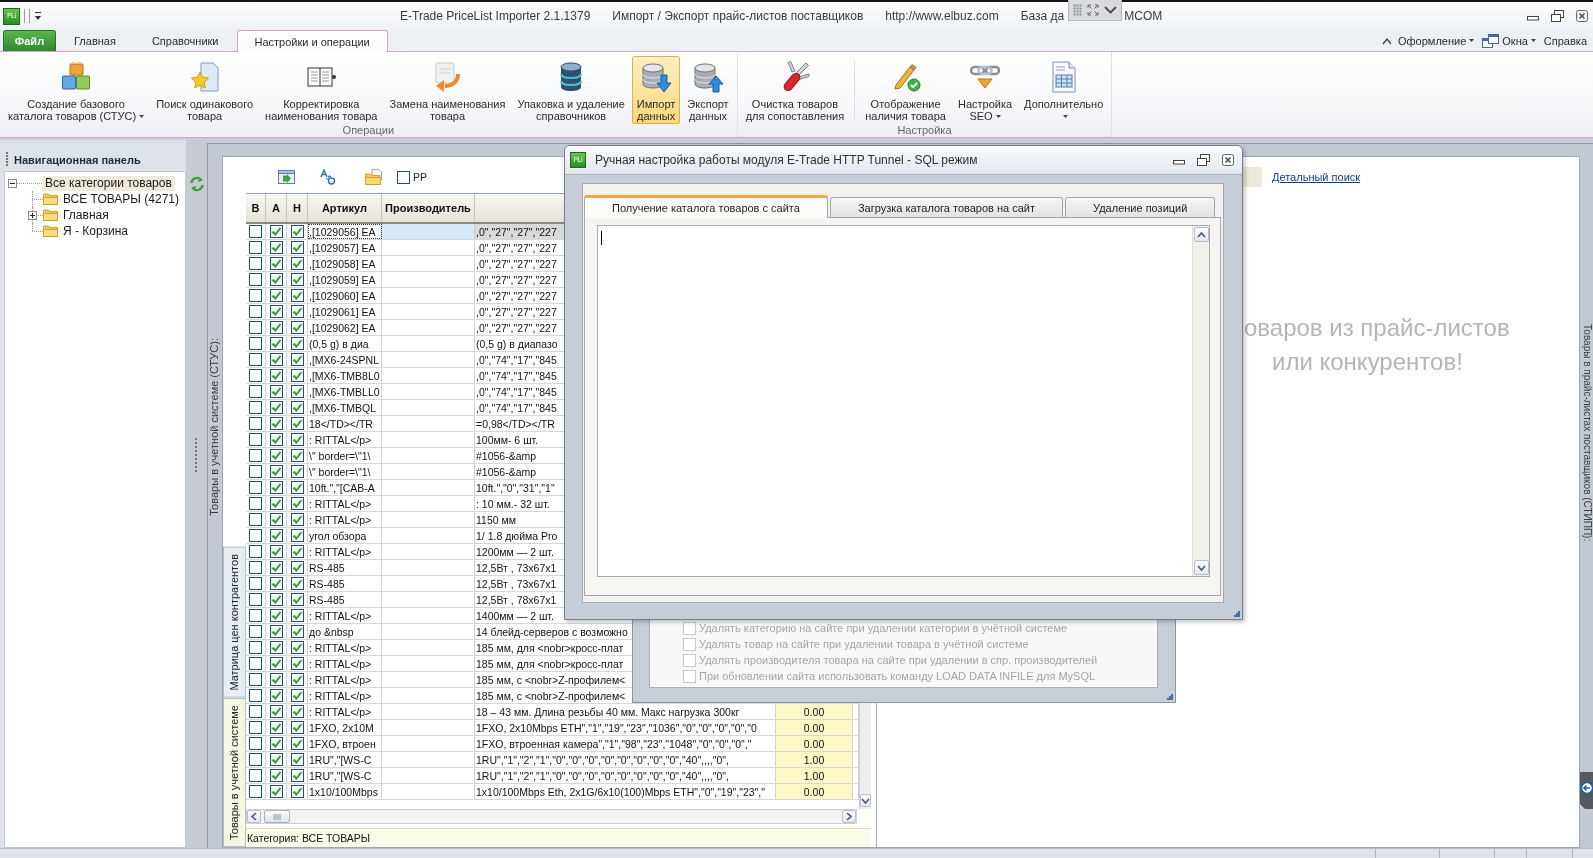 This screenshot has width=1593, height=858. What do you see at coordinates (447, 90) in the screenshot?
I see `ribbon-button: Замена наименования товара` at bounding box center [447, 90].